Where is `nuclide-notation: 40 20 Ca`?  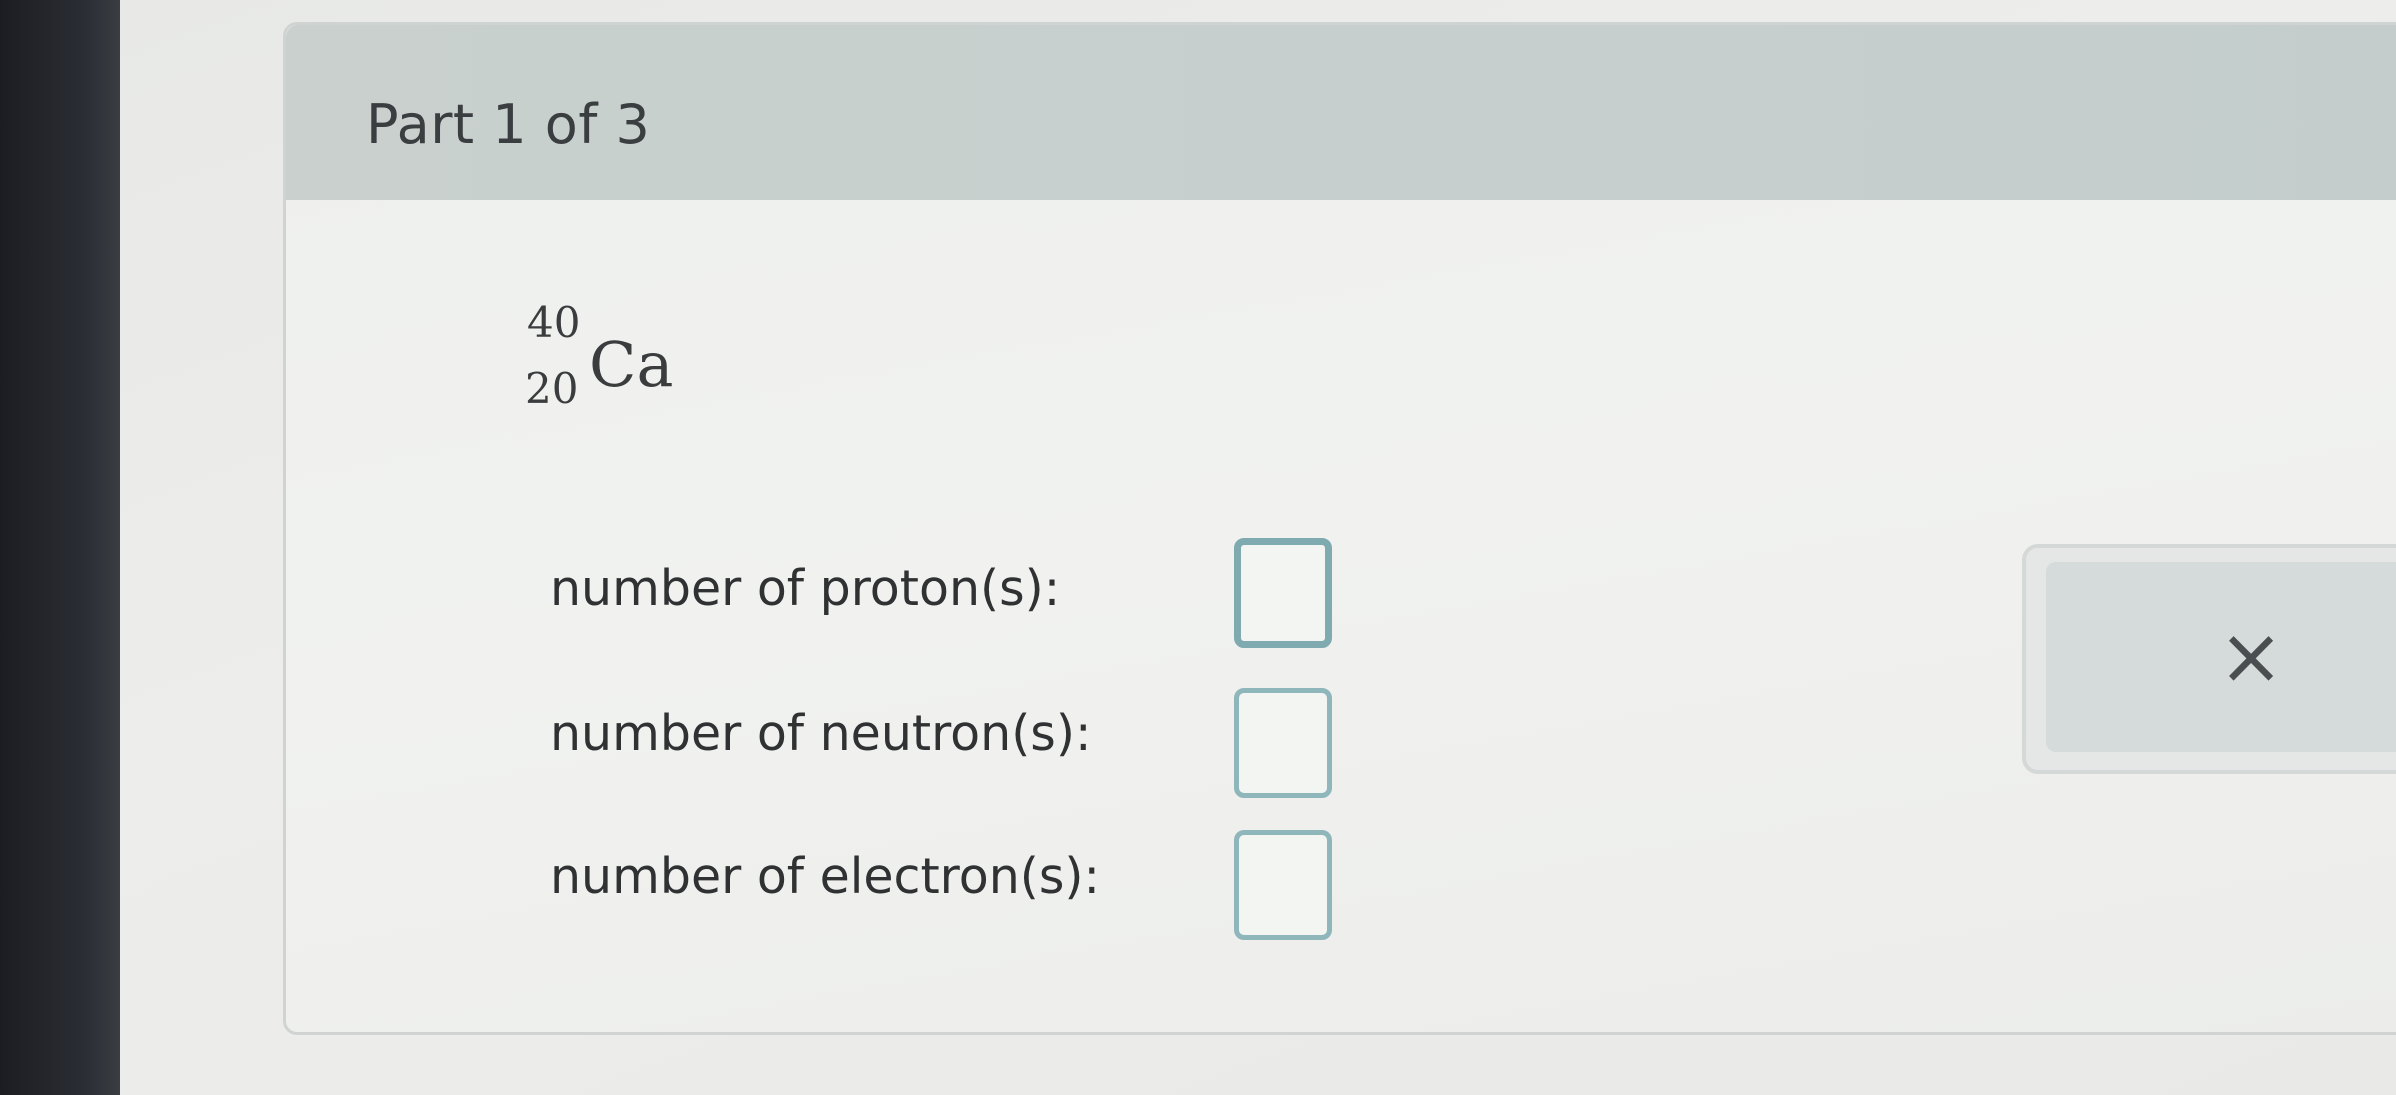 nuclide-notation: 40 20 Ca is located at coordinates (605, 358).